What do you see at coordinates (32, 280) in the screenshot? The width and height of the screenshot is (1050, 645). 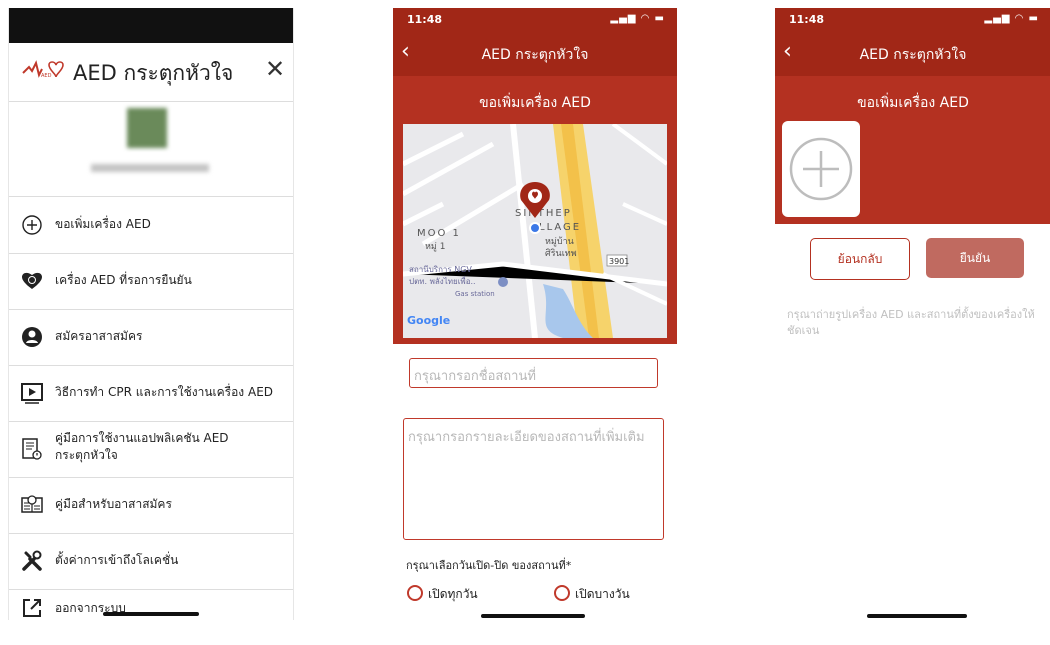 I see `heart-clock-icon` at bounding box center [32, 280].